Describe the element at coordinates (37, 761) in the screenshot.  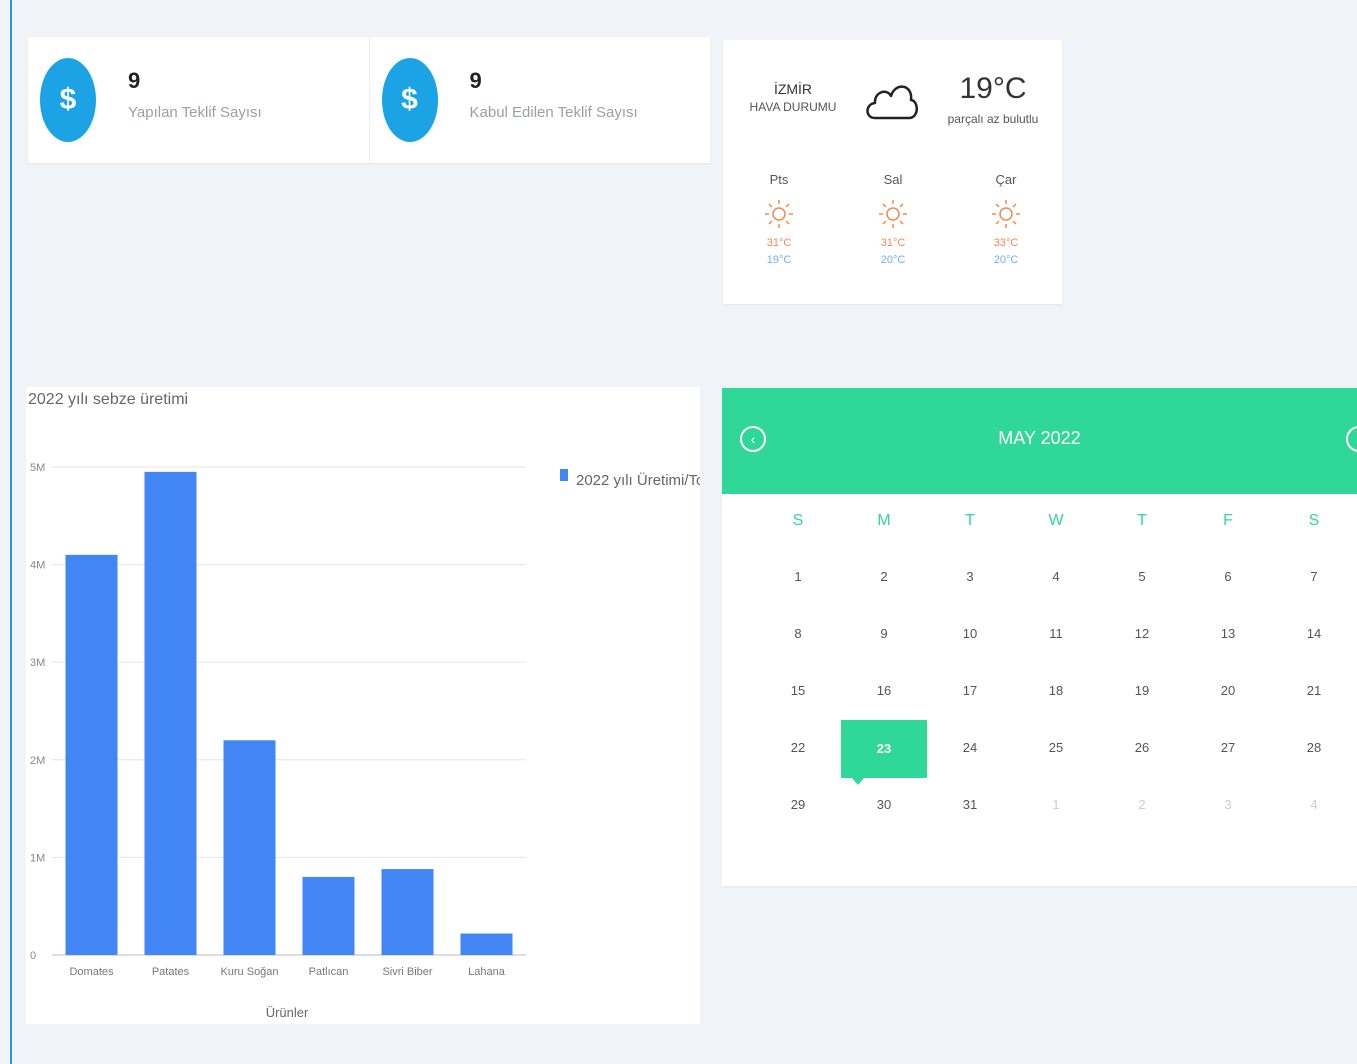
I see `y-tick-label: 2M` at that location.